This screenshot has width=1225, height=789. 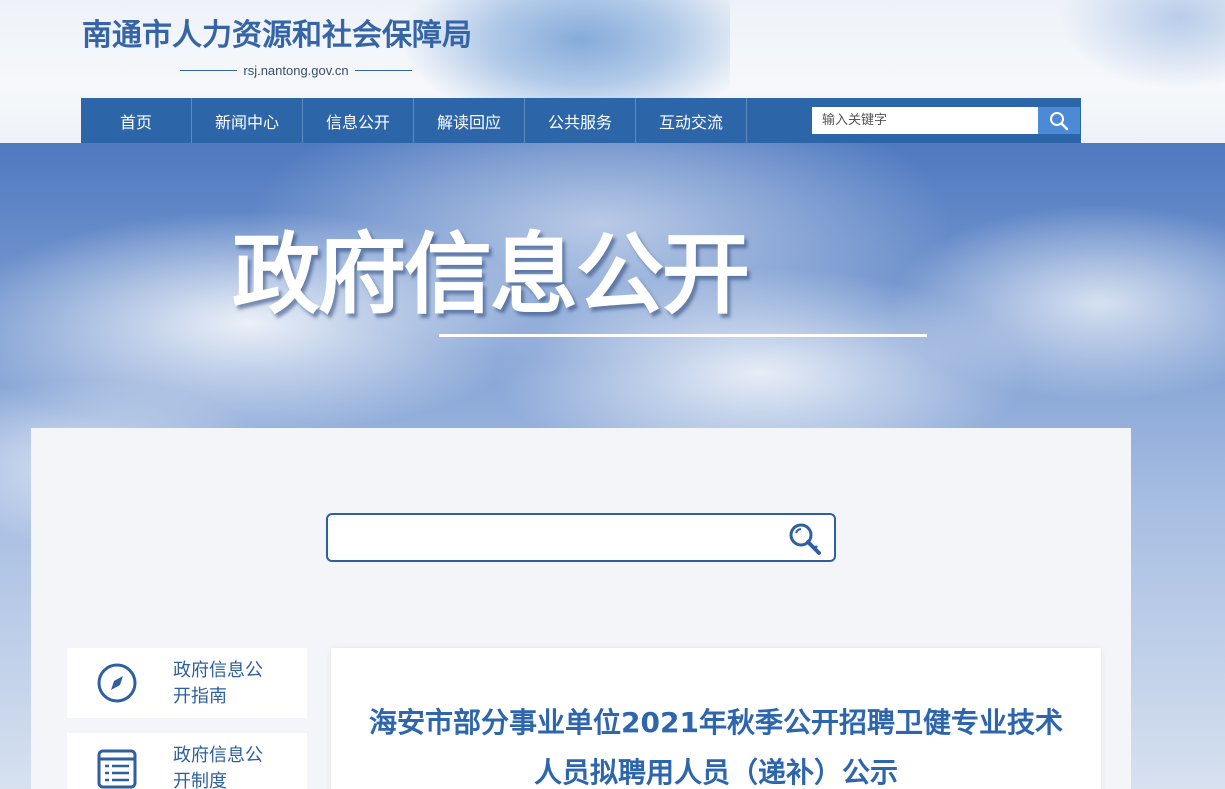 I want to click on magnifier-key-icon, so click(x=805, y=539).